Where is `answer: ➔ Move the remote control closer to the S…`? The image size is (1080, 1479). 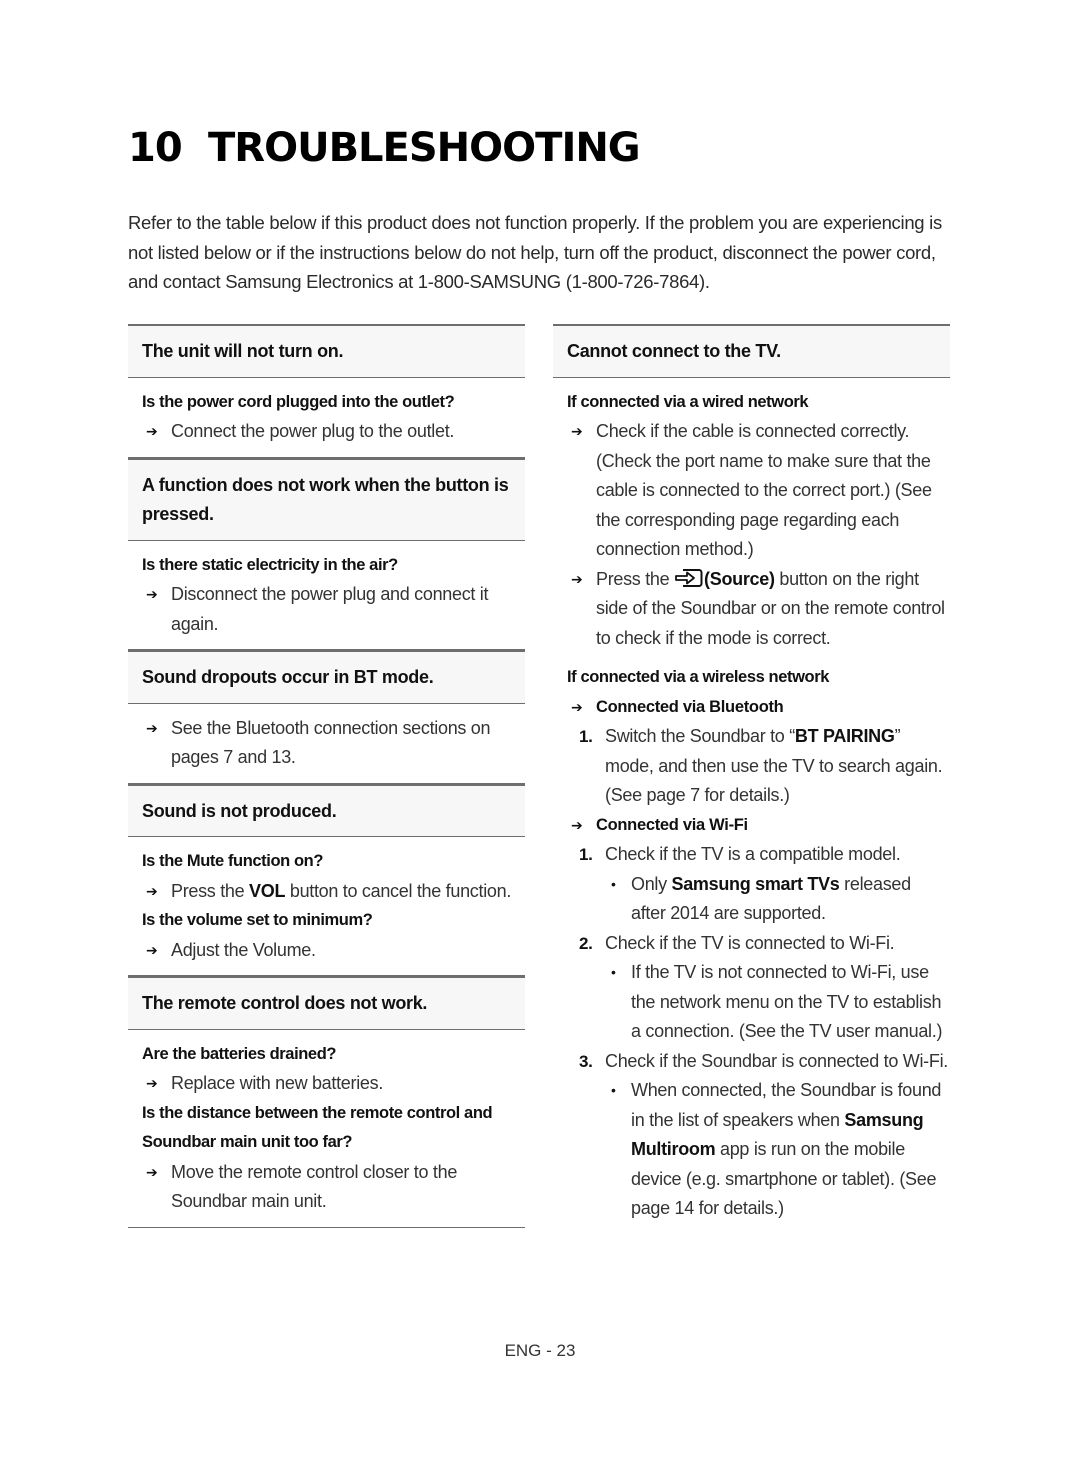 answer: ➔ Move the remote control closer to the S… is located at coordinates (333, 1187).